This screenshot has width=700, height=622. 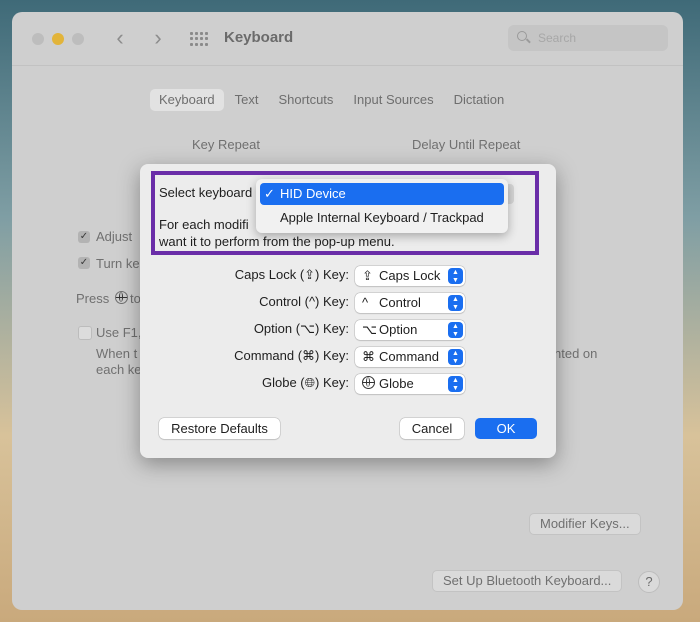 I want to click on help-button: ?, so click(x=649, y=582).